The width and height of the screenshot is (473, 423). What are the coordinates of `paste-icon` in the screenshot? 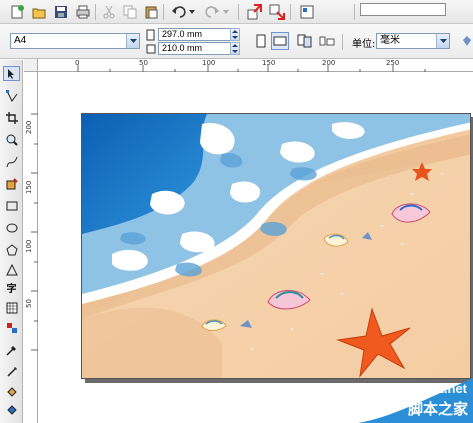 It's located at (151, 12).